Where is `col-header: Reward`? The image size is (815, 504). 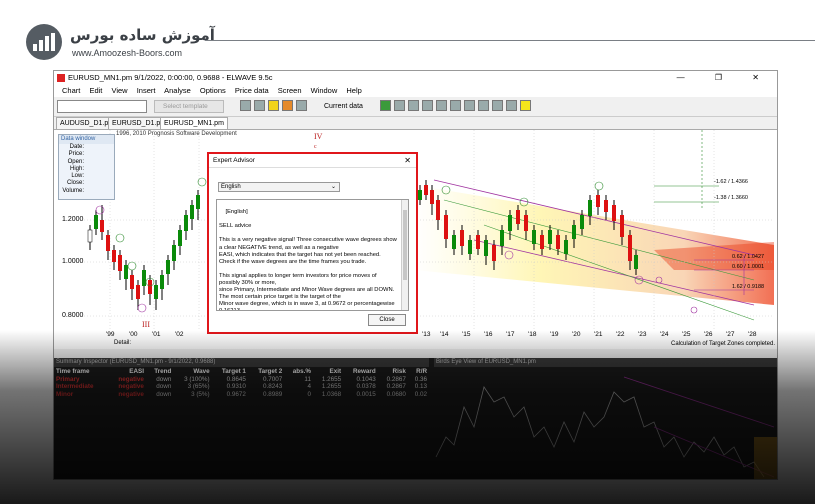
col-header: Reward is located at coordinates (364, 371).